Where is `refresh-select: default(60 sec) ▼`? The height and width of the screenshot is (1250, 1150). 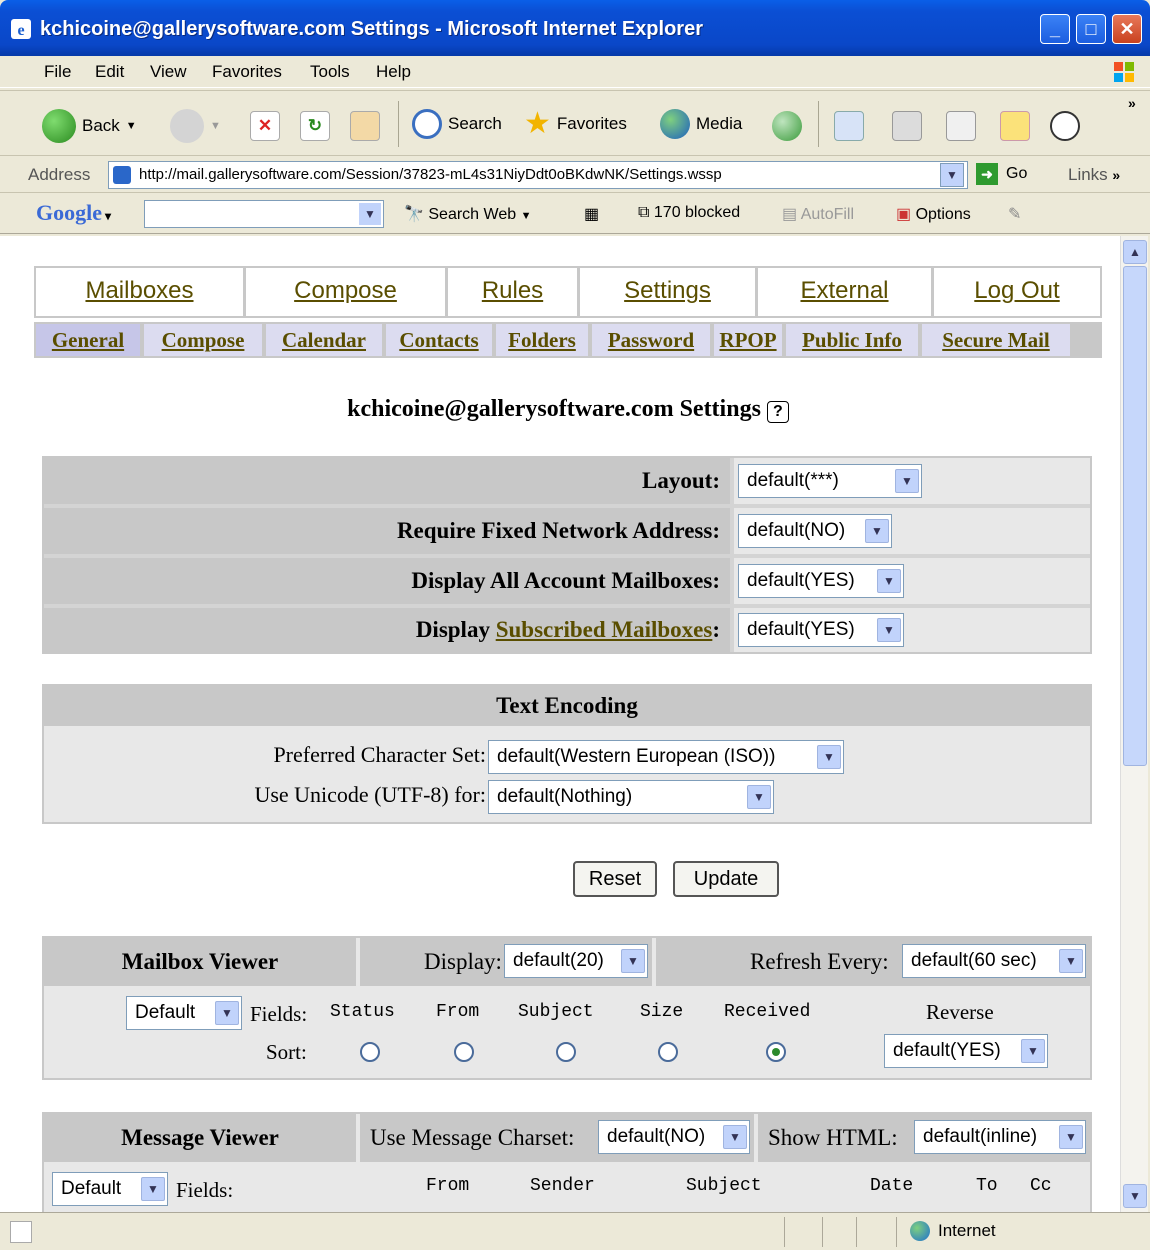 refresh-select: default(60 sec) ▼ is located at coordinates (994, 961).